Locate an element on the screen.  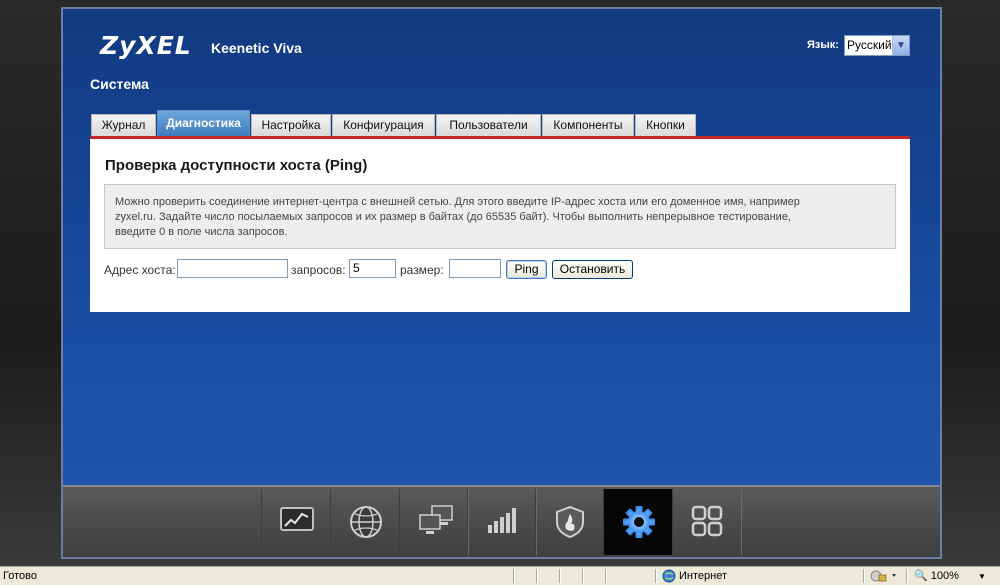
zoom-magnifier-icon: 🔍 is located at coordinates (921, 576).